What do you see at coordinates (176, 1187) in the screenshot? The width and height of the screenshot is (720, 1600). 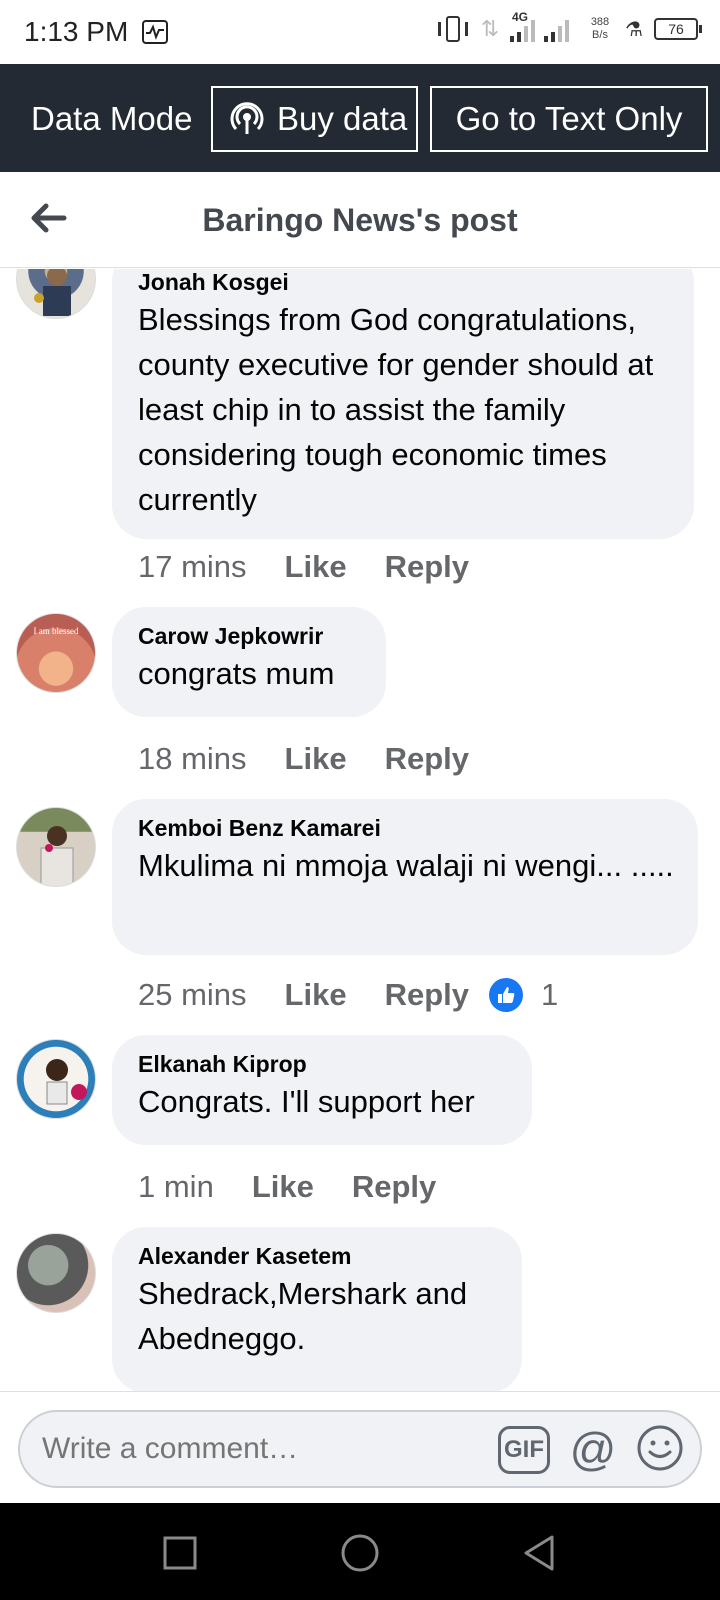 I see `comment-time: 1 min` at bounding box center [176, 1187].